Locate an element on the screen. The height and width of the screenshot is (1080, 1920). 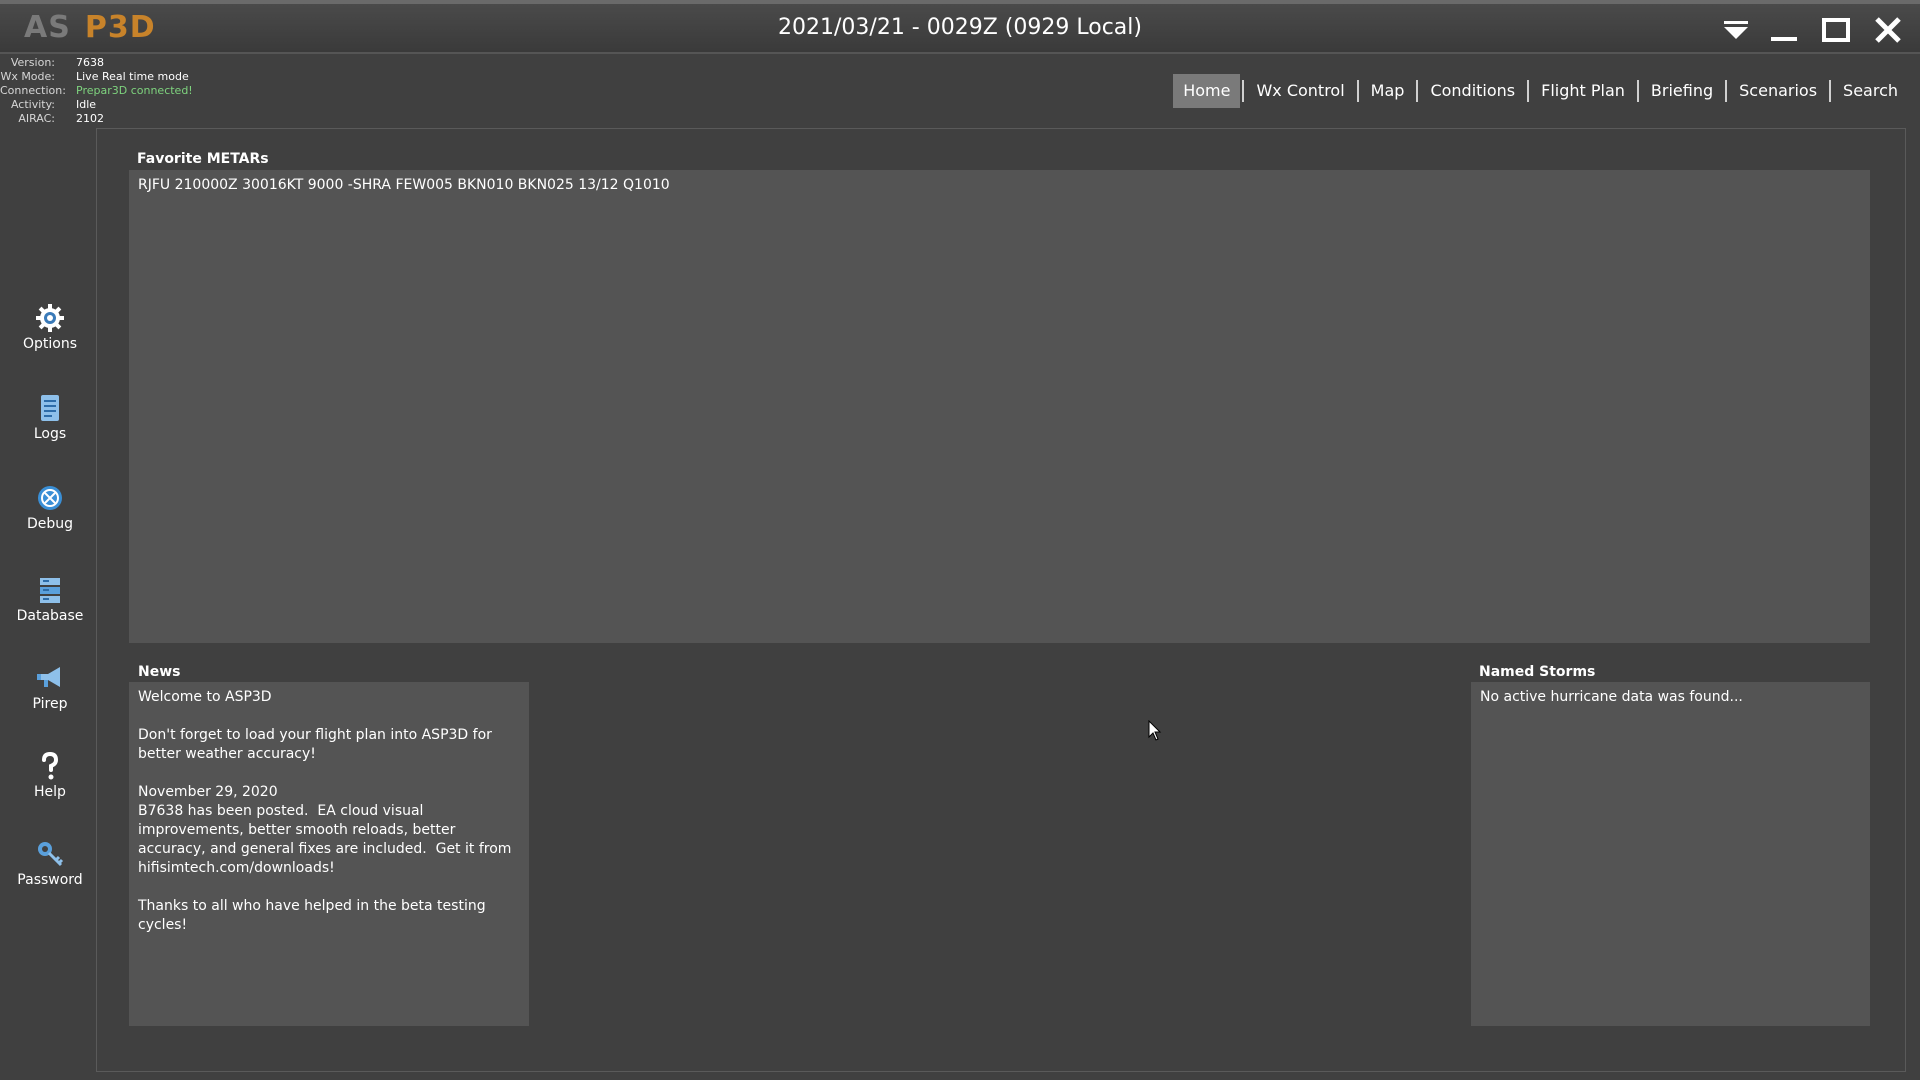
dropdown-arrow-icon is located at coordinates (1736, 30).